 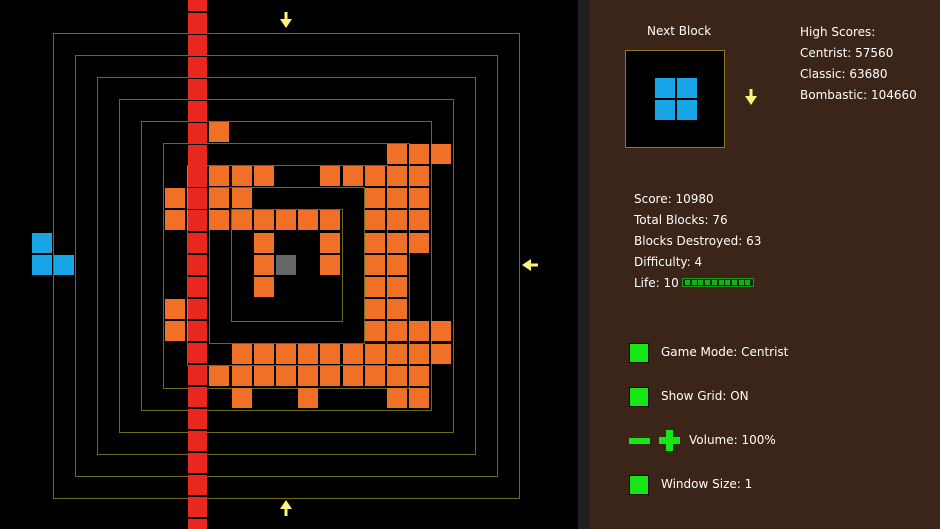 What do you see at coordinates (656, 283) in the screenshot?
I see `life-text: Life: 10` at bounding box center [656, 283].